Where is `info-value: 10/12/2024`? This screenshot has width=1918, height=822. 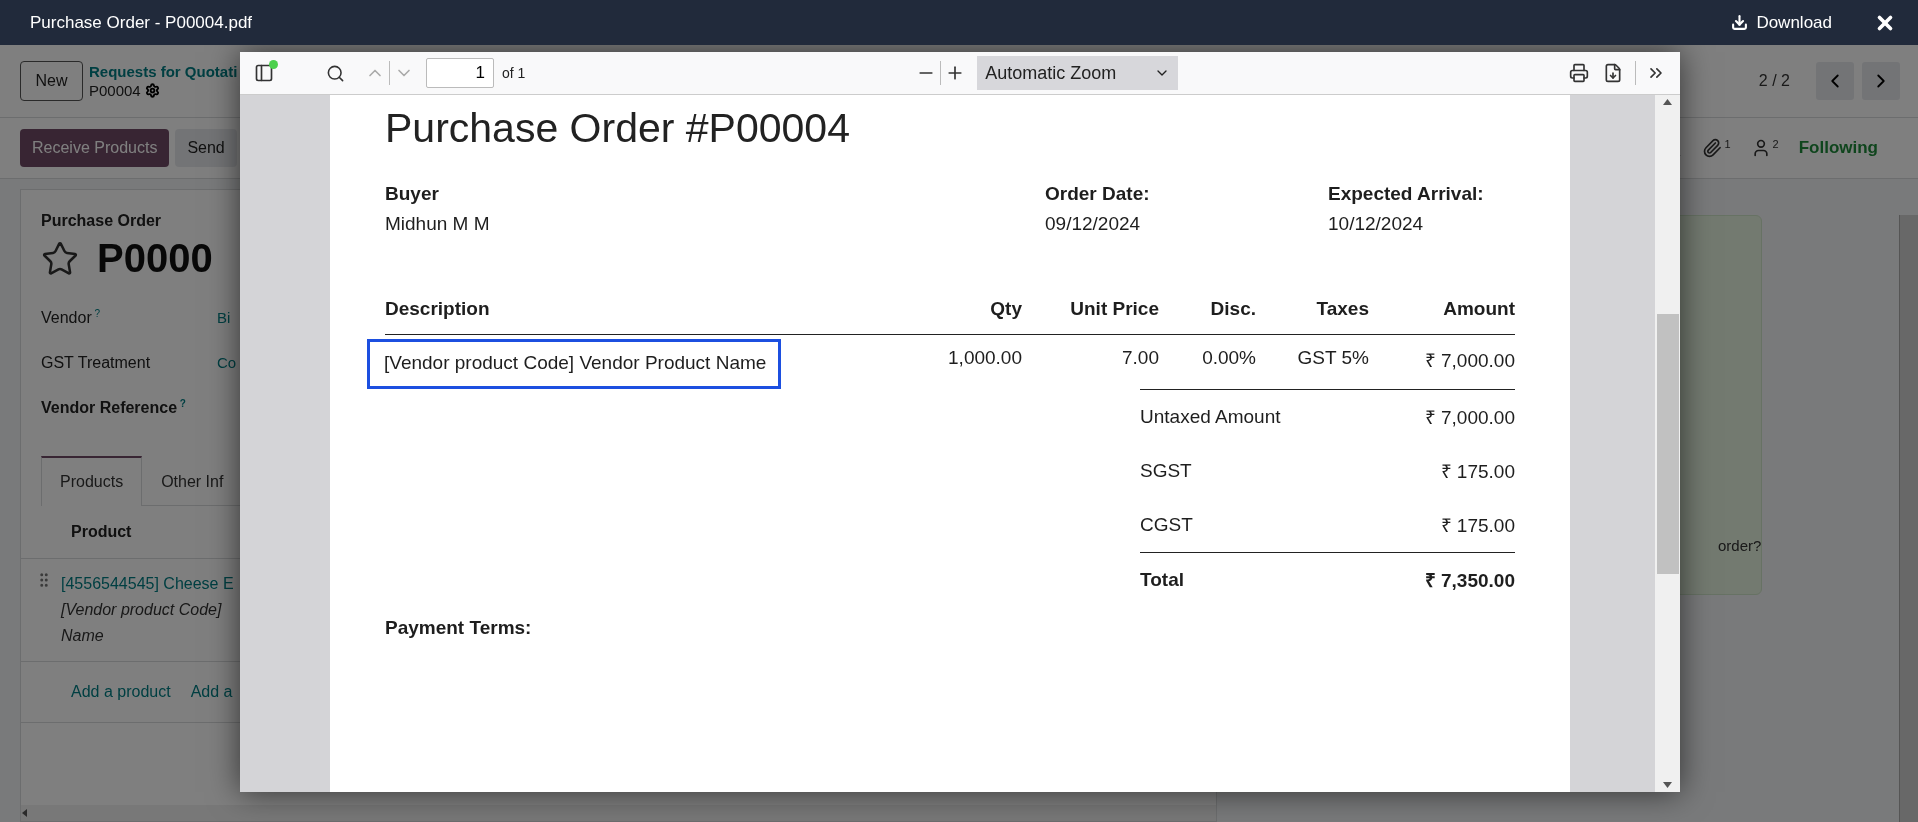 info-value: 10/12/2024 is located at coordinates (1376, 224).